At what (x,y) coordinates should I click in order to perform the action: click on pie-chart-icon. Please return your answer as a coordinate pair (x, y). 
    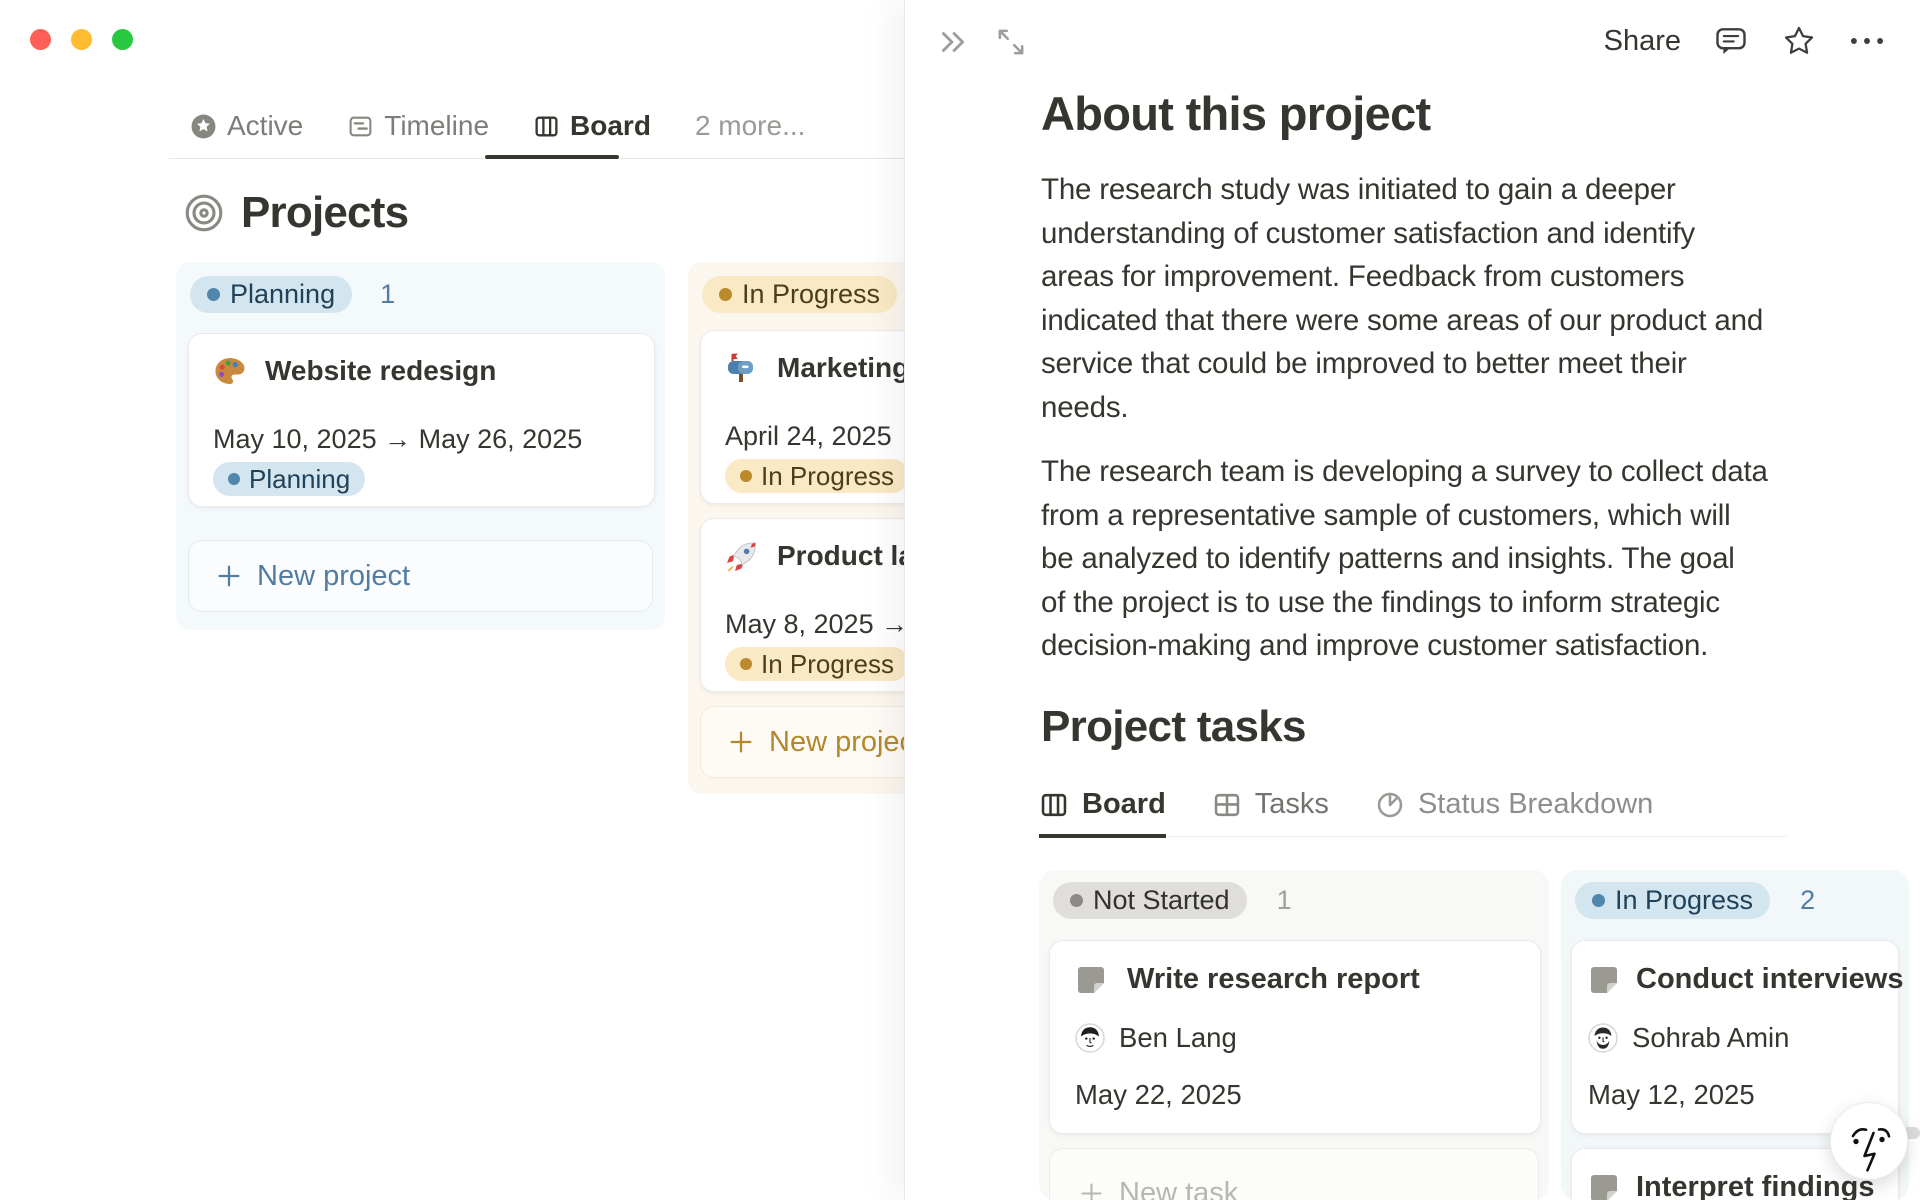
    Looking at the image, I should click on (1390, 805).